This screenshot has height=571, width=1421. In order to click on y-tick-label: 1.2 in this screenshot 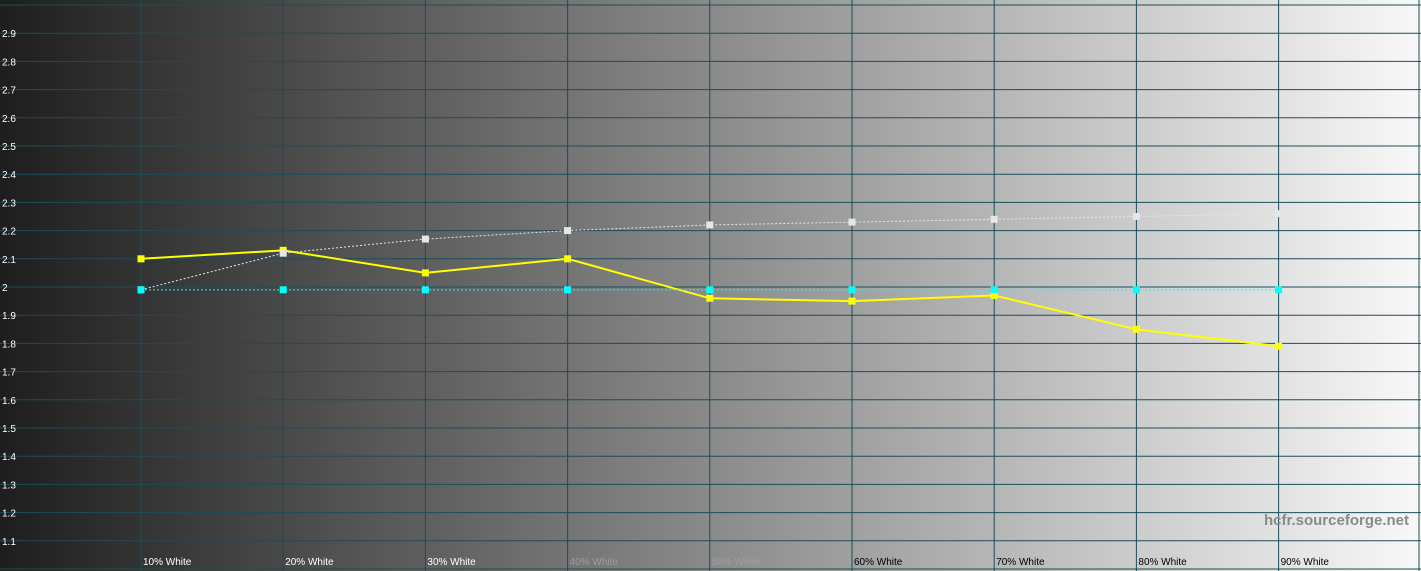, I will do `click(9, 514)`.